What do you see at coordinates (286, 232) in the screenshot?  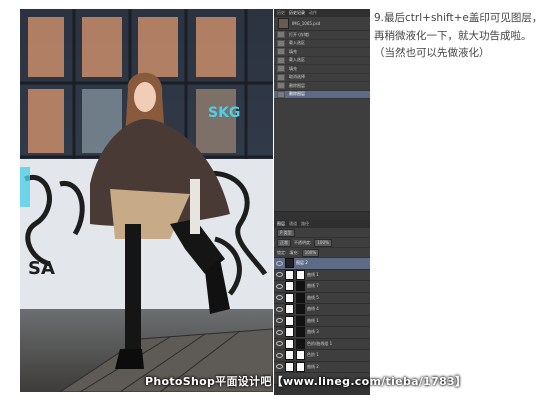 I see `layer-kind-filter: P 类型` at bounding box center [286, 232].